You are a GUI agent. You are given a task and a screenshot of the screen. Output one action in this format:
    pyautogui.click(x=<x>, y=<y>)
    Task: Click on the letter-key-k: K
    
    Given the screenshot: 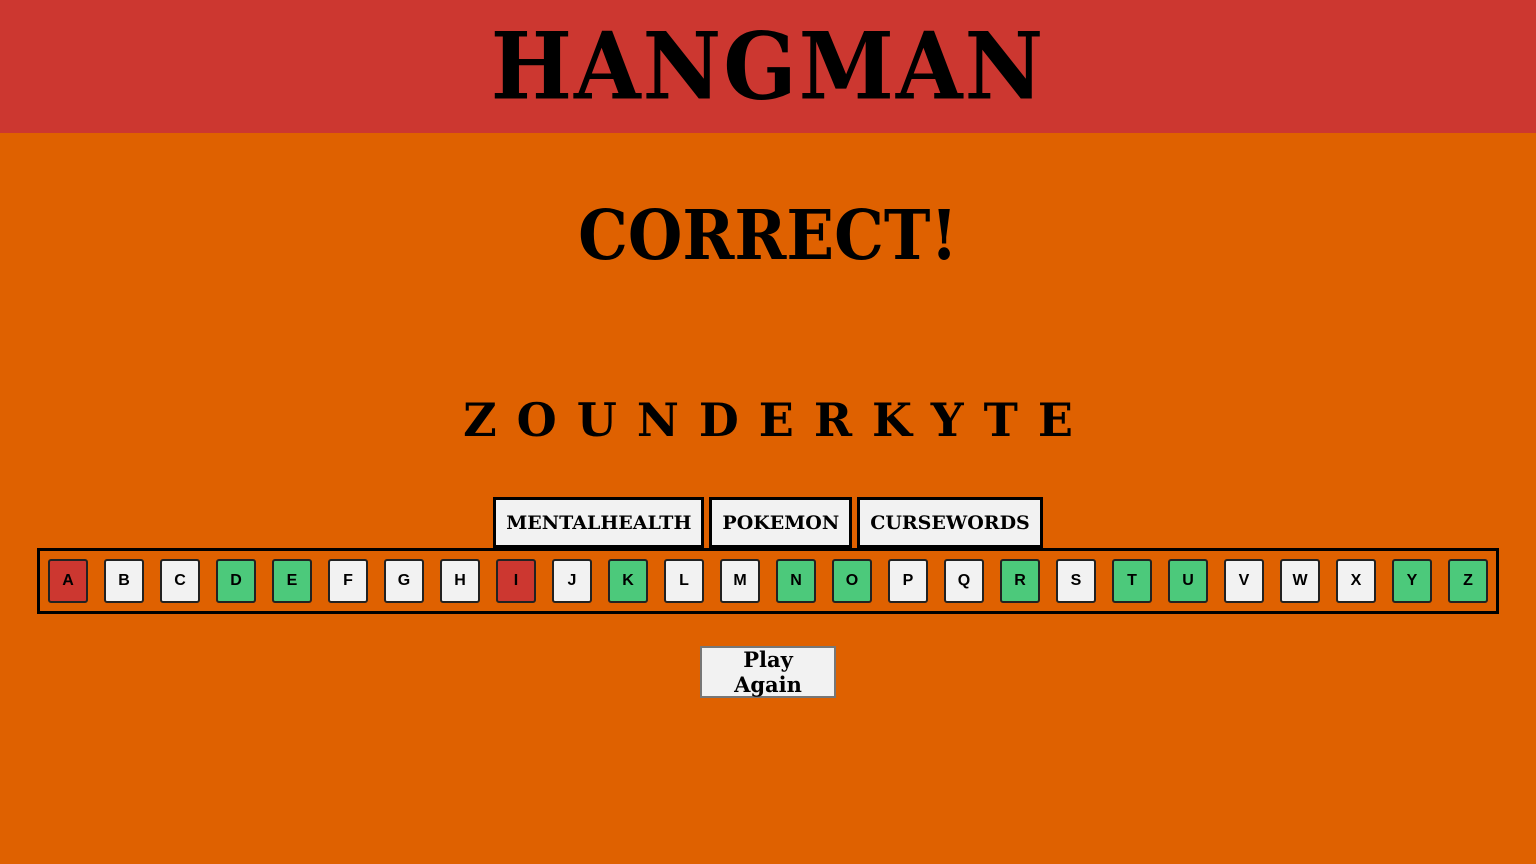 What is the action you would take?
    pyautogui.click(x=628, y=581)
    